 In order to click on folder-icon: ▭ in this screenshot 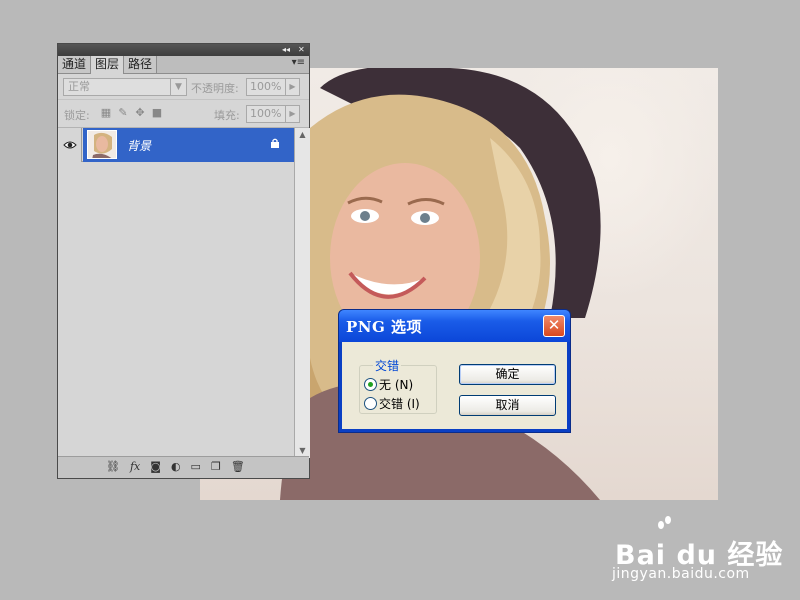, I will do `click(196, 467)`.